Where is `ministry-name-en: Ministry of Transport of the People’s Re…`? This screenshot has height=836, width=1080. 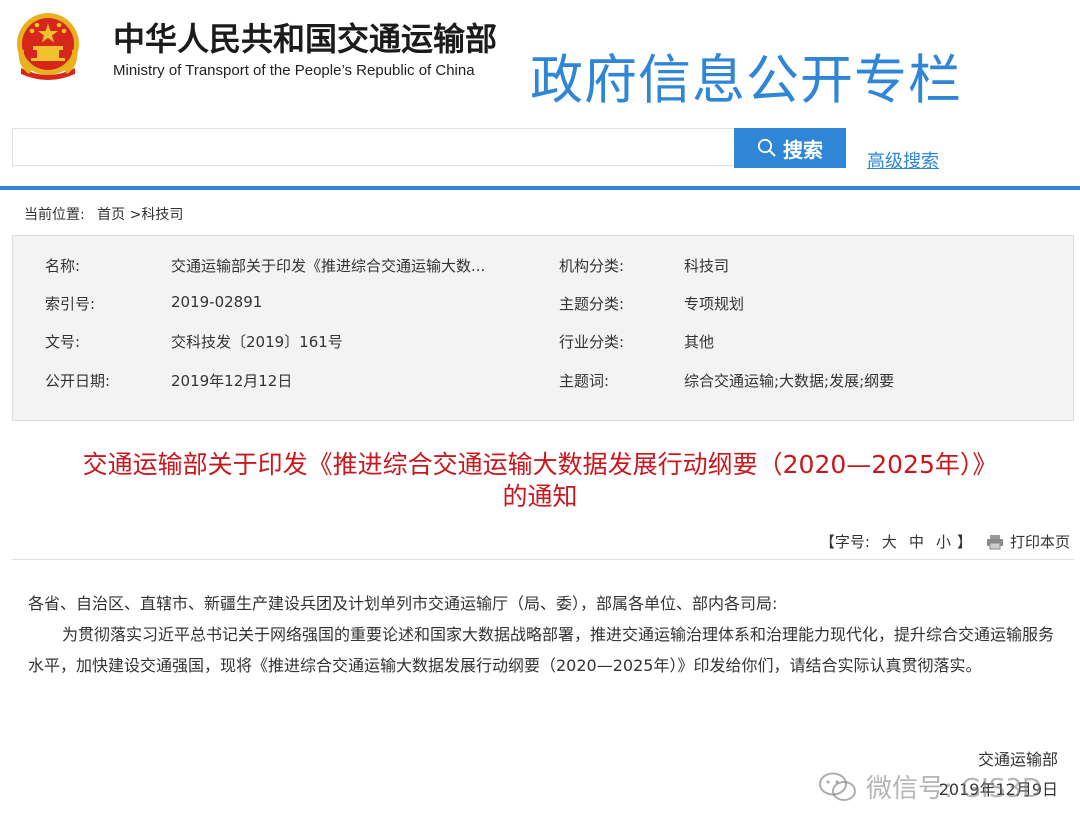 ministry-name-en: Ministry of Transport of the People’s Re… is located at coordinates (294, 70).